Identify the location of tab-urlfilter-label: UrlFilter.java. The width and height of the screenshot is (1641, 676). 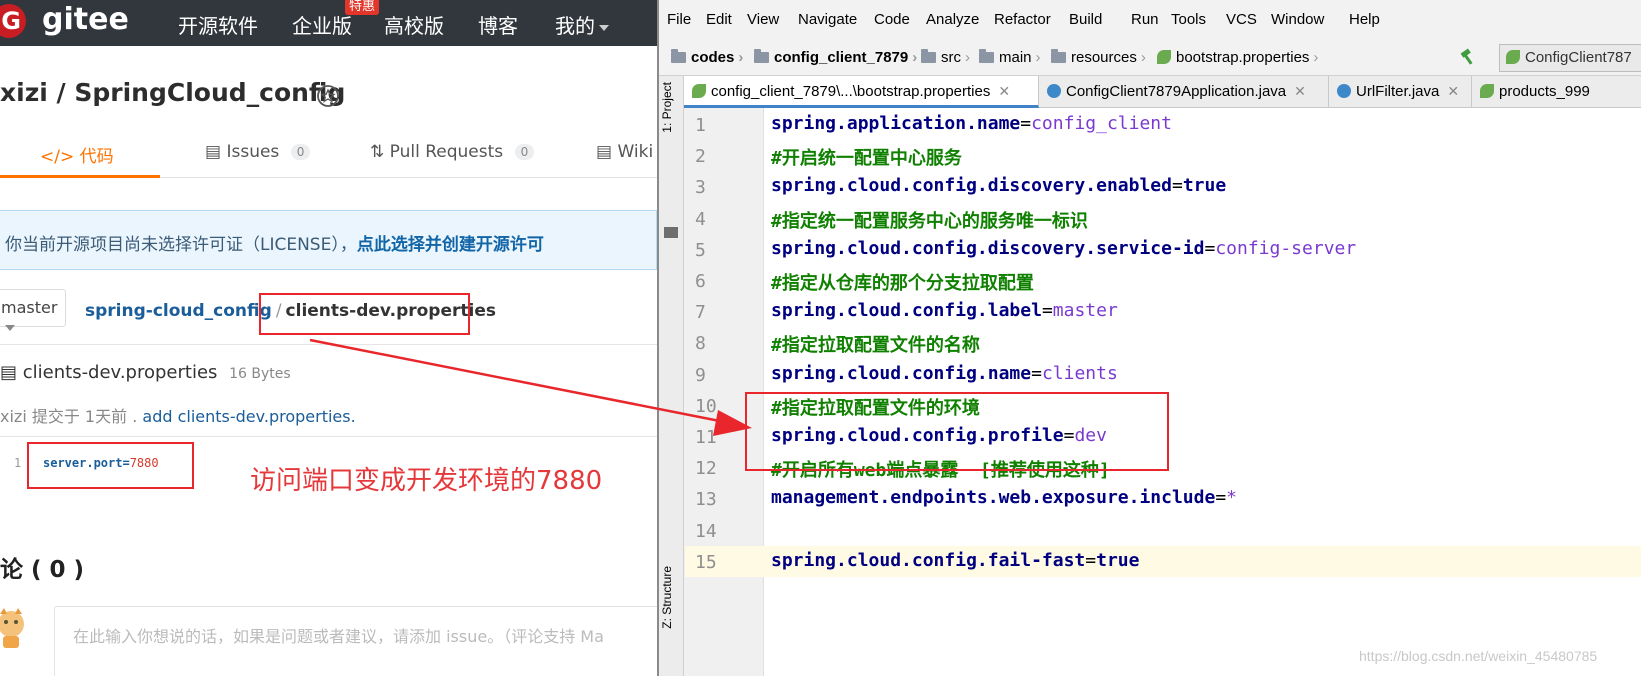
(1398, 91).